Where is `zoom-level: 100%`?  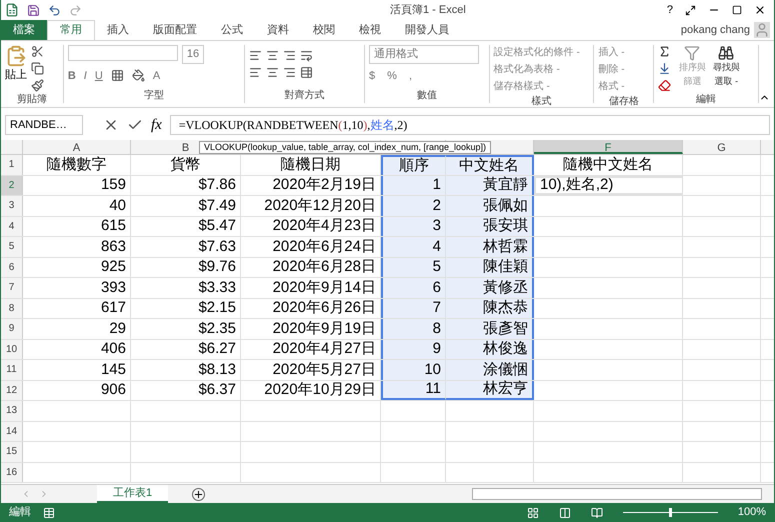 zoom-level: 100% is located at coordinates (752, 512).